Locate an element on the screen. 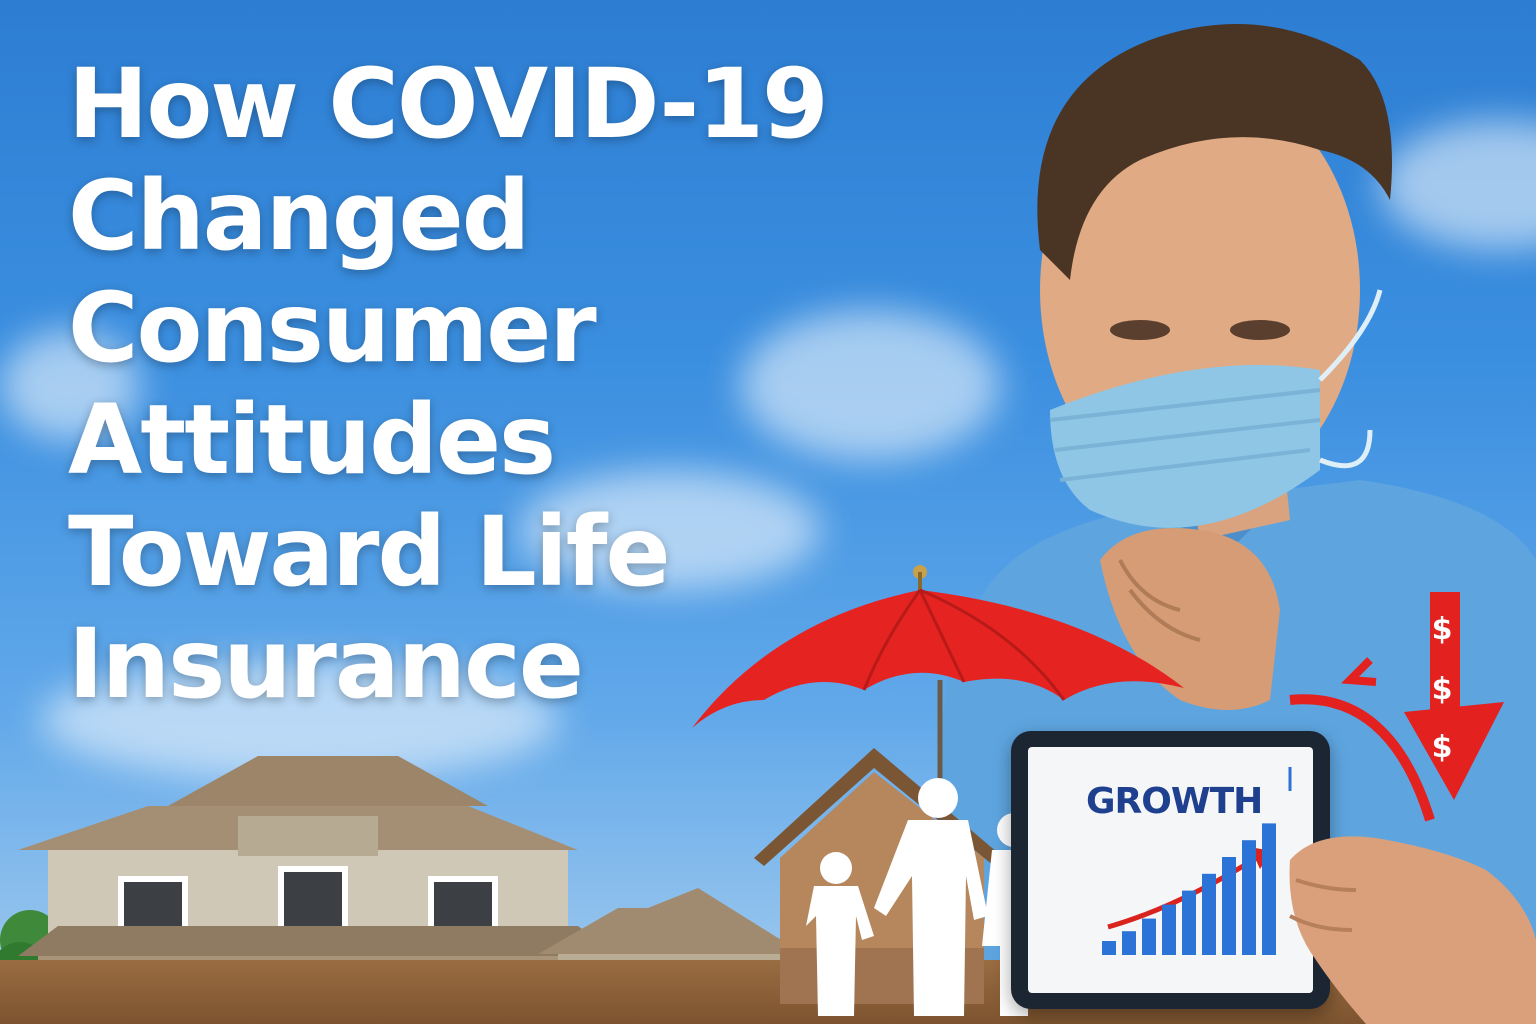 The width and height of the screenshot is (1536, 1024). growth-bar-chart is located at coordinates (1197, 861).